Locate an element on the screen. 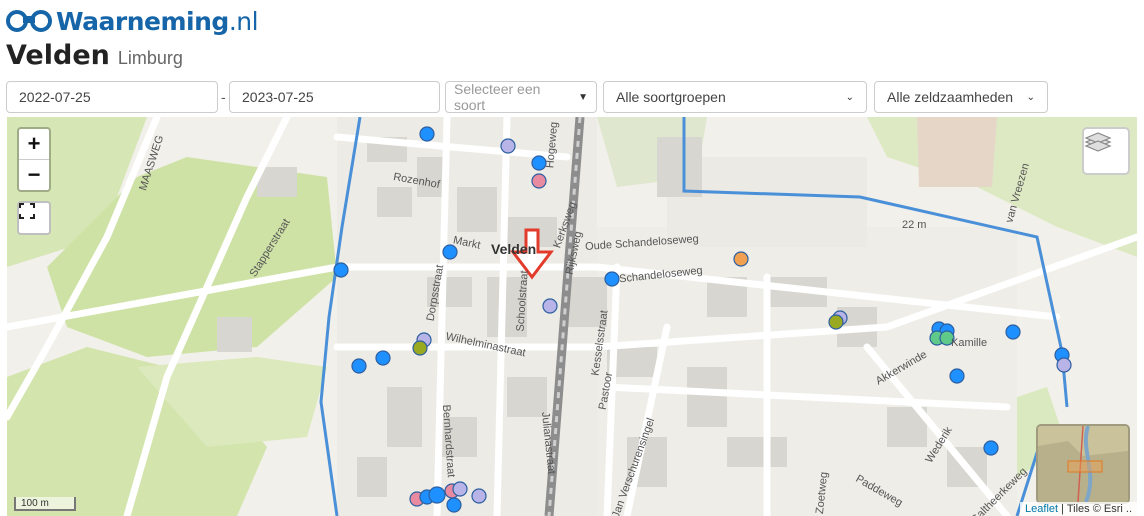 Image resolution: width=1144 pixels, height=516 pixels. brand-logo: Waarneming .nl is located at coordinates (132, 21).